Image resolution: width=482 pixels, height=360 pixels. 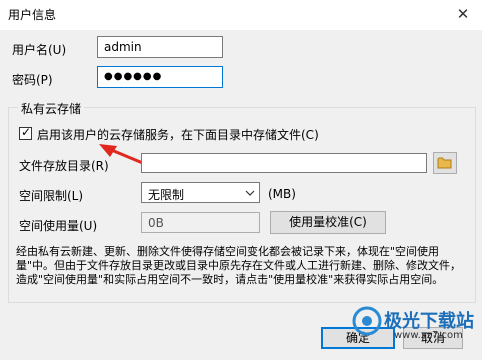 What do you see at coordinates (58, 226) in the screenshot?
I see `usage-label: 空间使用量(U)` at bounding box center [58, 226].